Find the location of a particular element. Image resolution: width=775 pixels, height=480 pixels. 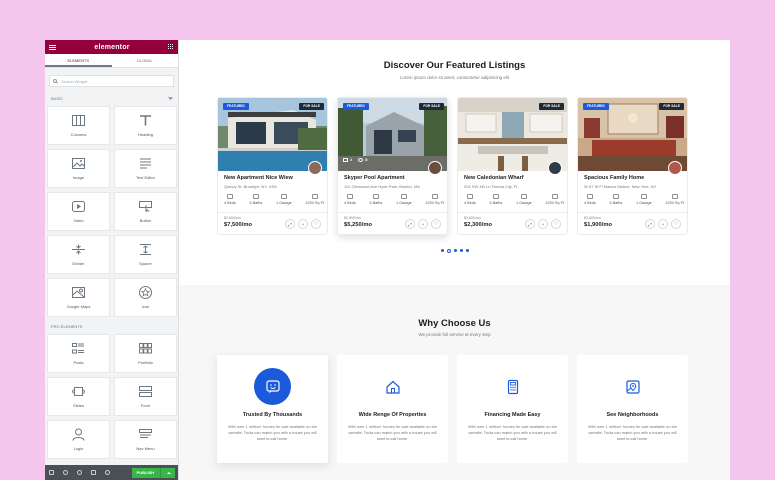

hamburger-menu-icon is located at coordinates (52, 47).